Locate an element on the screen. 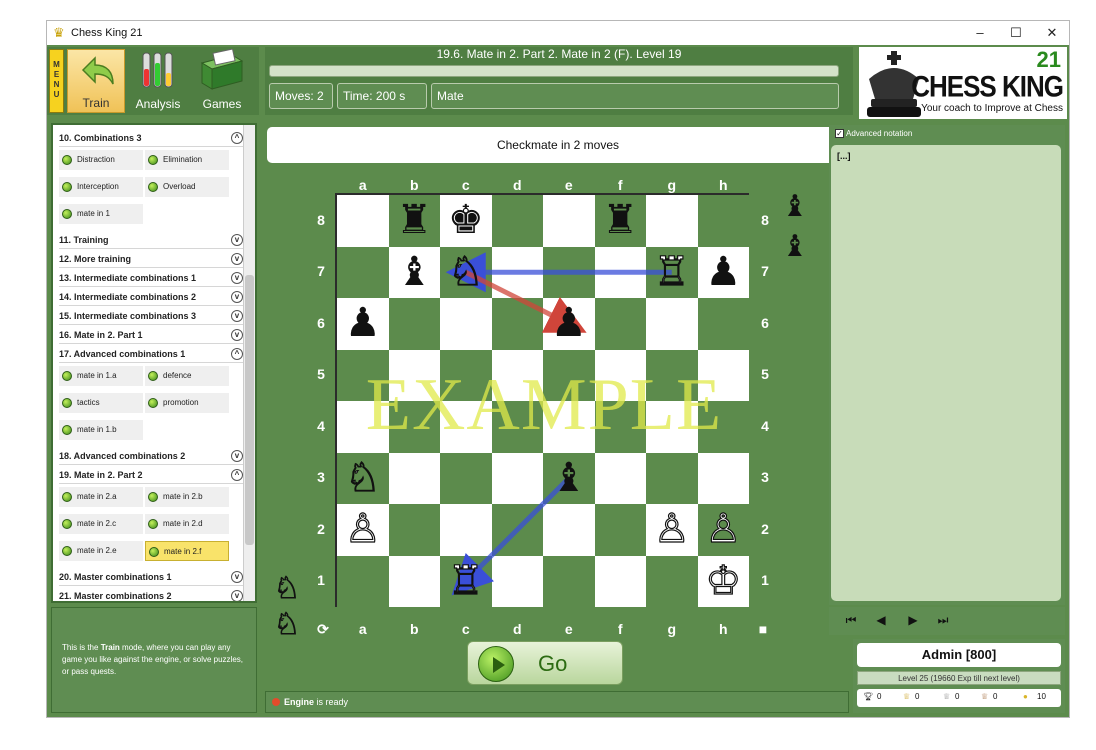 The height and width of the screenshot is (750, 1096). lesson-subitem: mate in 2.a is located at coordinates (101, 497).